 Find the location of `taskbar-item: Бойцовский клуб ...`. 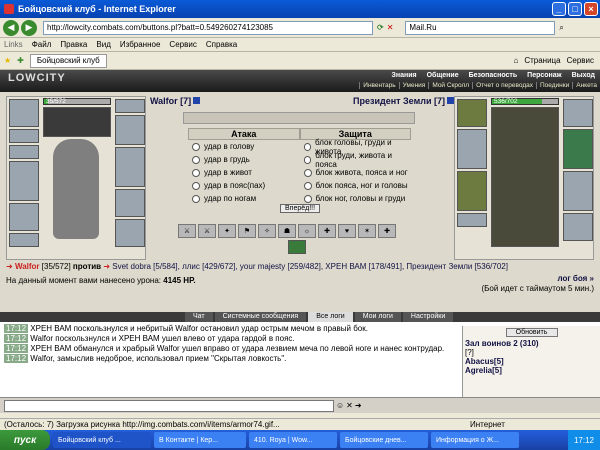

taskbar-item: Бойцовский клуб ... is located at coordinates (102, 440).